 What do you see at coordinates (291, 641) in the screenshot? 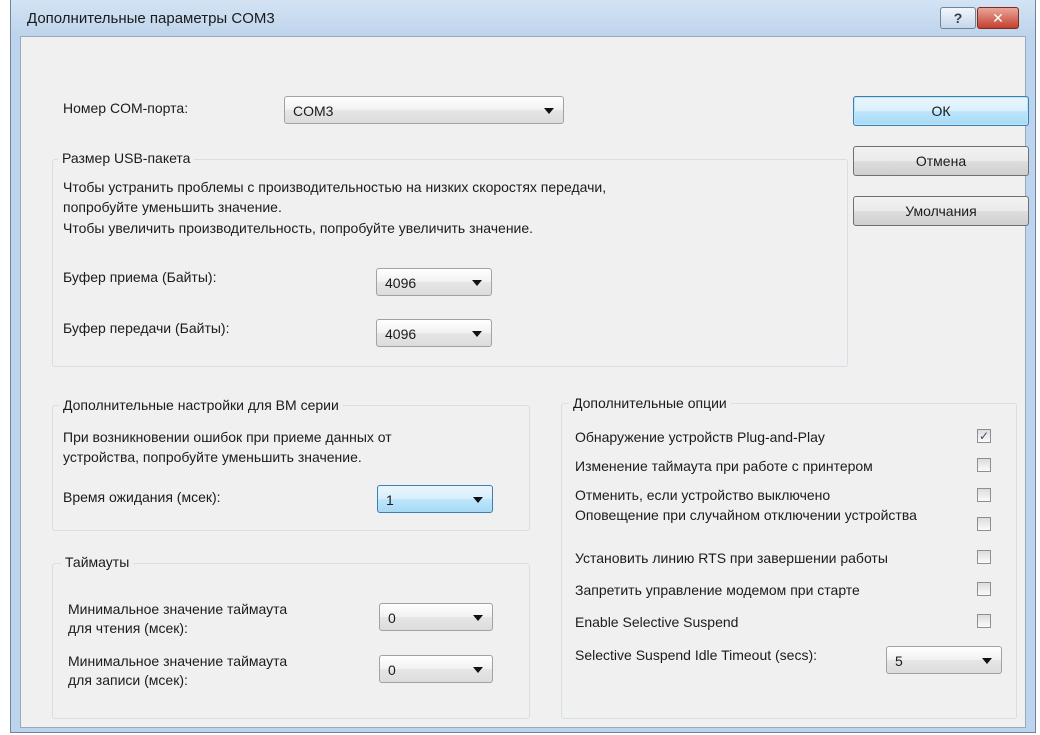
I see `timeouts-group` at bounding box center [291, 641].